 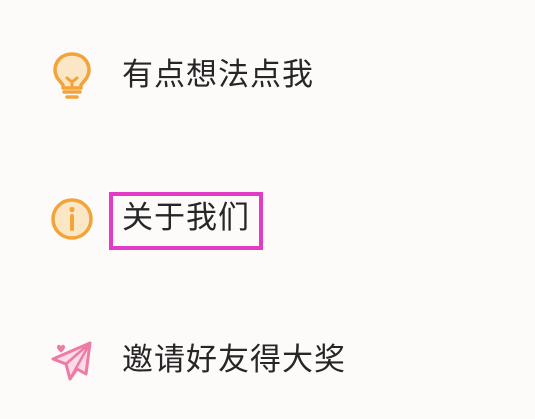 I want to click on lightbulb-icon, so click(x=72, y=75).